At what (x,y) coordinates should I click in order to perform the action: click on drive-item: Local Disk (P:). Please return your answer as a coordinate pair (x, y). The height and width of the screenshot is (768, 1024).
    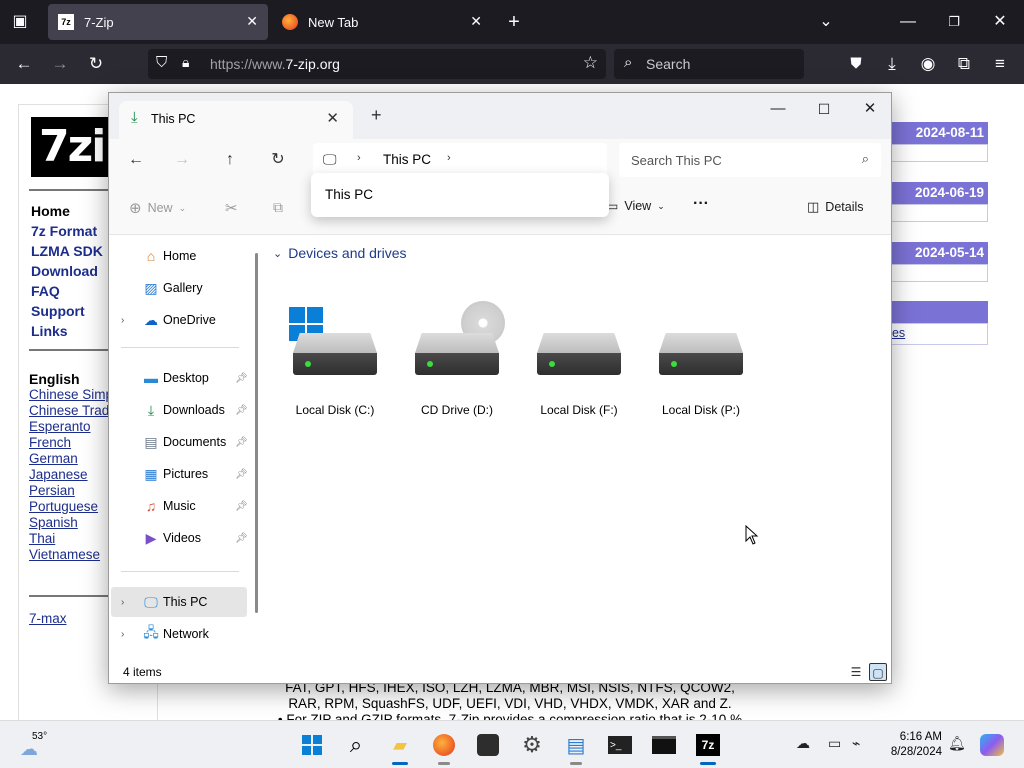
    Looking at the image, I should click on (691, 344).